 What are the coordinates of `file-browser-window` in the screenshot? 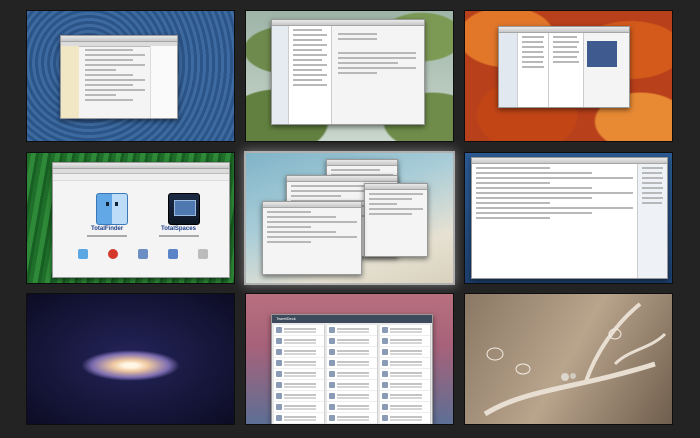 It's located at (564, 67).